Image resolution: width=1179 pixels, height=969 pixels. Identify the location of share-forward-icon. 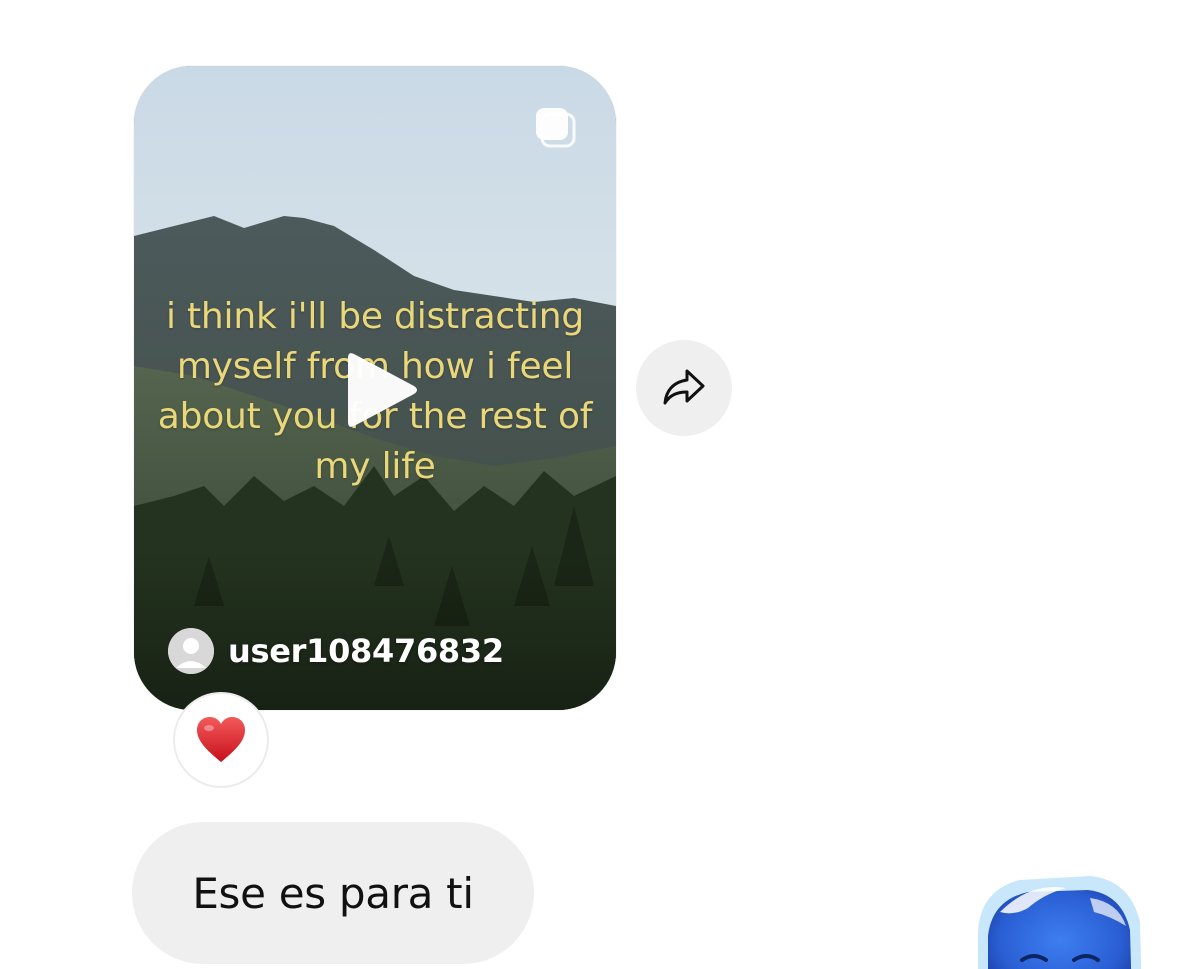
(684, 387).